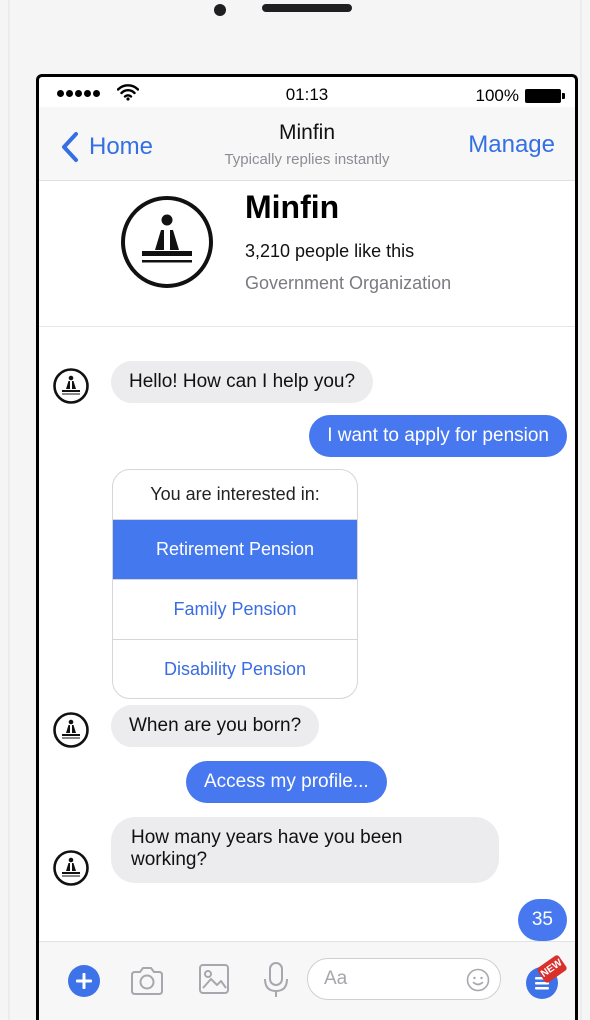  What do you see at coordinates (276, 980) in the screenshot?
I see `microphone-icon` at bounding box center [276, 980].